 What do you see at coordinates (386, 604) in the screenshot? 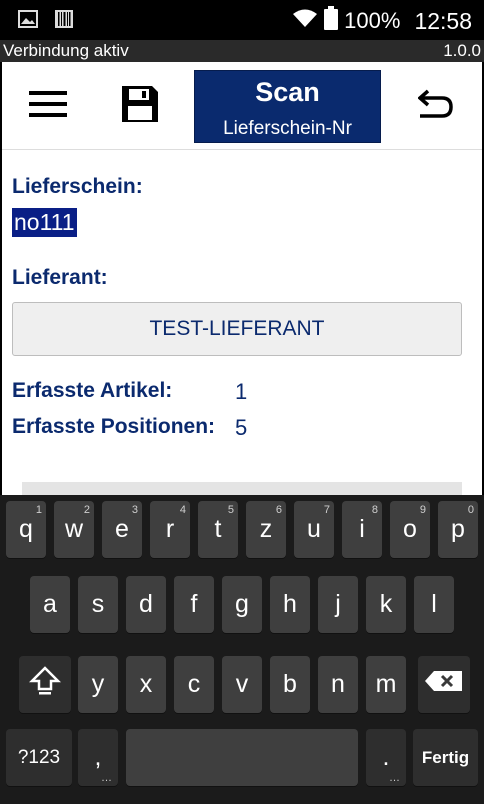
I see `key-k: k` at bounding box center [386, 604].